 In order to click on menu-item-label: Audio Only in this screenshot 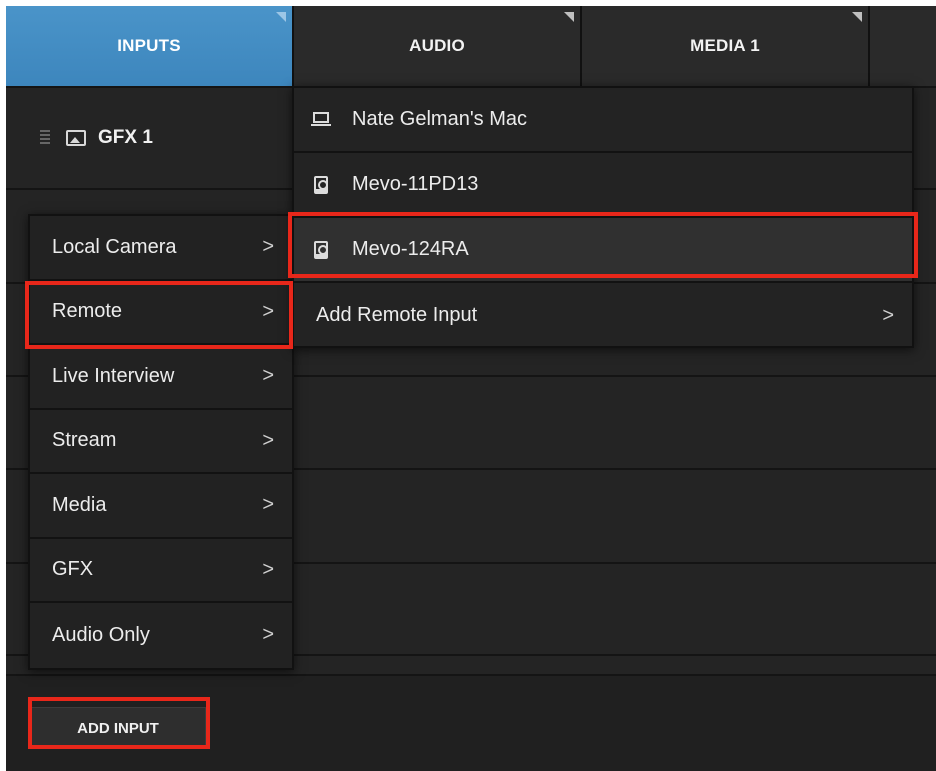, I will do `click(101, 634)`.